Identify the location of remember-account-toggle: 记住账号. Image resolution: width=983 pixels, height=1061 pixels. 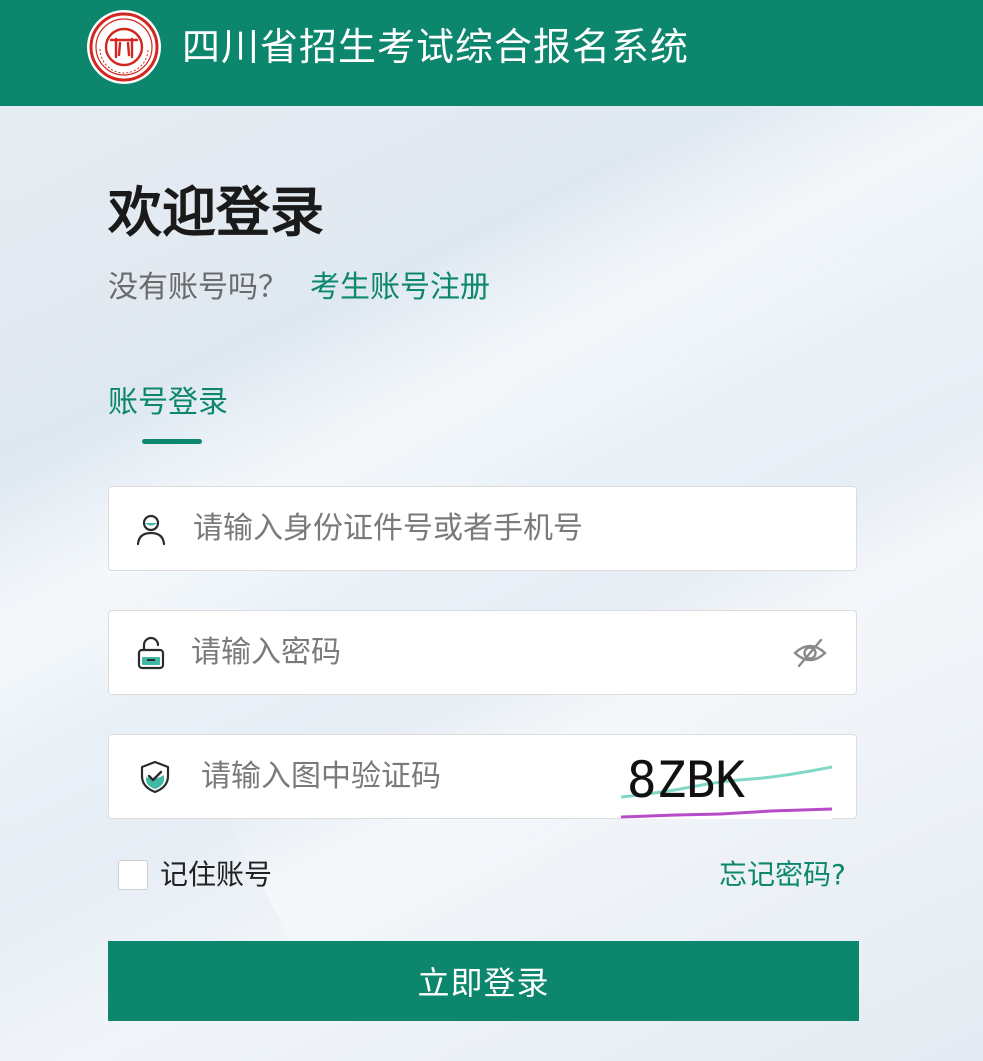
(195, 875).